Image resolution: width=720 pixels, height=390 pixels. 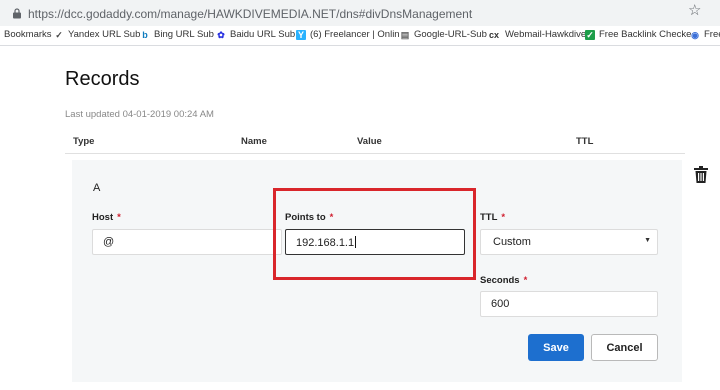 I want to click on bookmark-label: Google-URL-Sub, so click(x=450, y=34).